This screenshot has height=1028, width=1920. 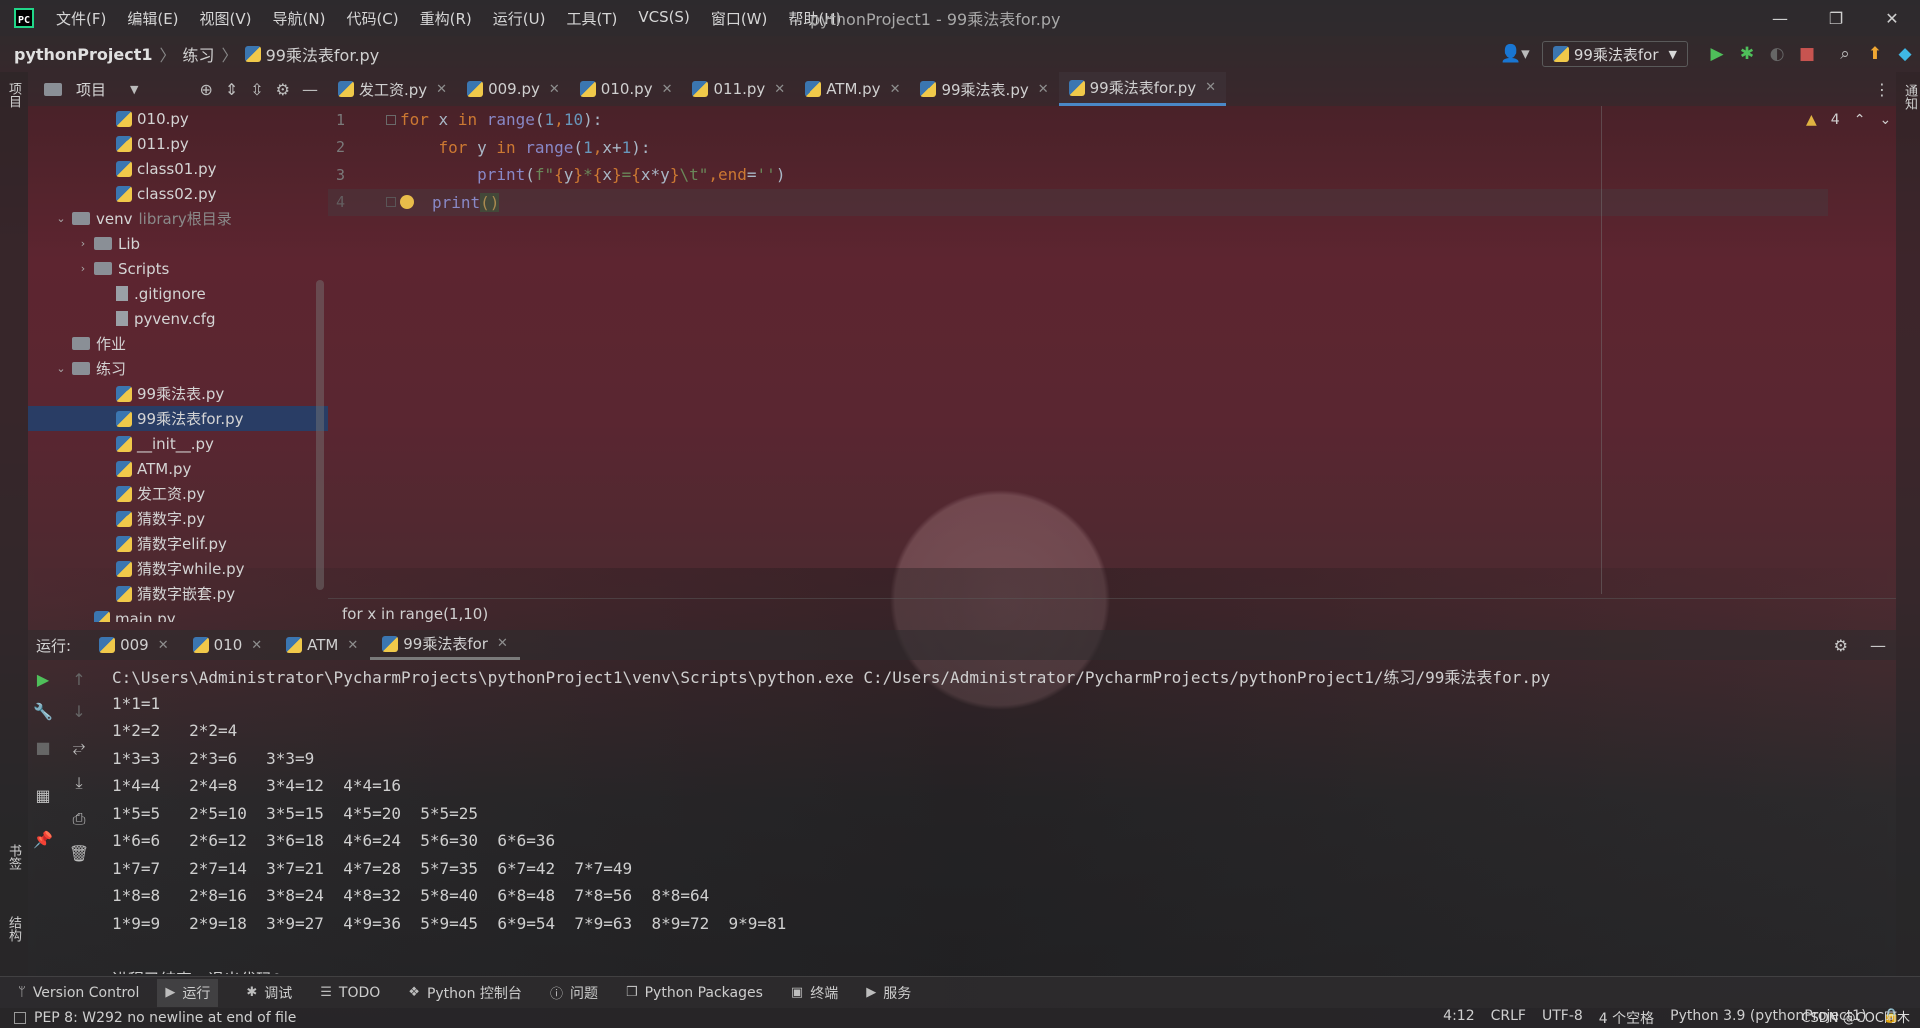 I want to click on project-panel-title: 项目, so click(x=91, y=89).